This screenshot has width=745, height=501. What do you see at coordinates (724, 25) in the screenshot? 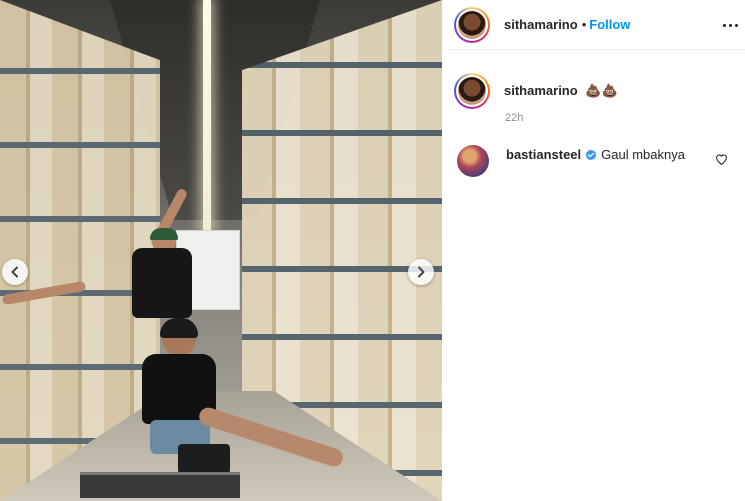
I see `more-options-icon` at bounding box center [724, 25].